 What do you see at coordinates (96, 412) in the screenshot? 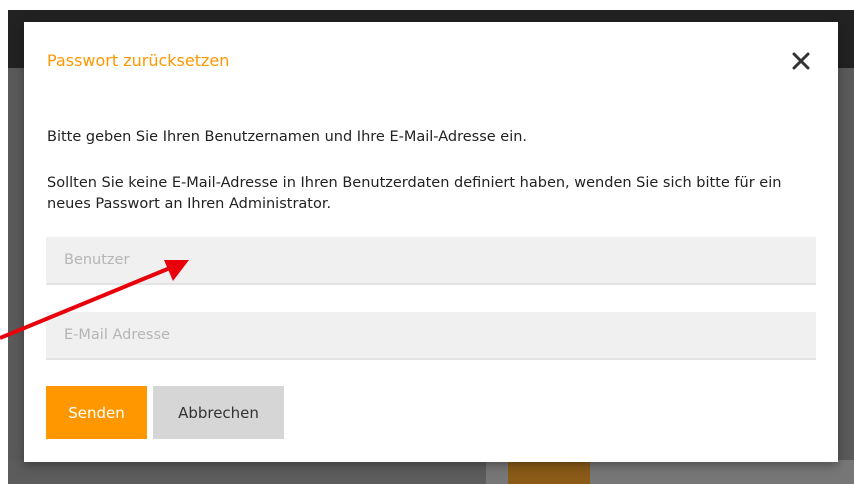
I see `send-button: Senden` at bounding box center [96, 412].